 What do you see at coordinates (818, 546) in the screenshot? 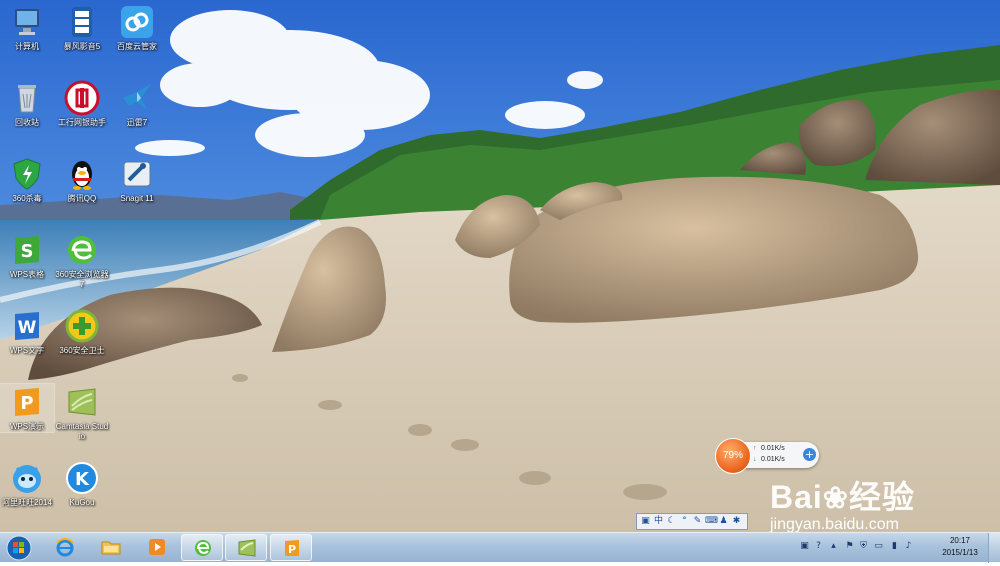
I see `tray-help-icon: ?` at bounding box center [818, 546].